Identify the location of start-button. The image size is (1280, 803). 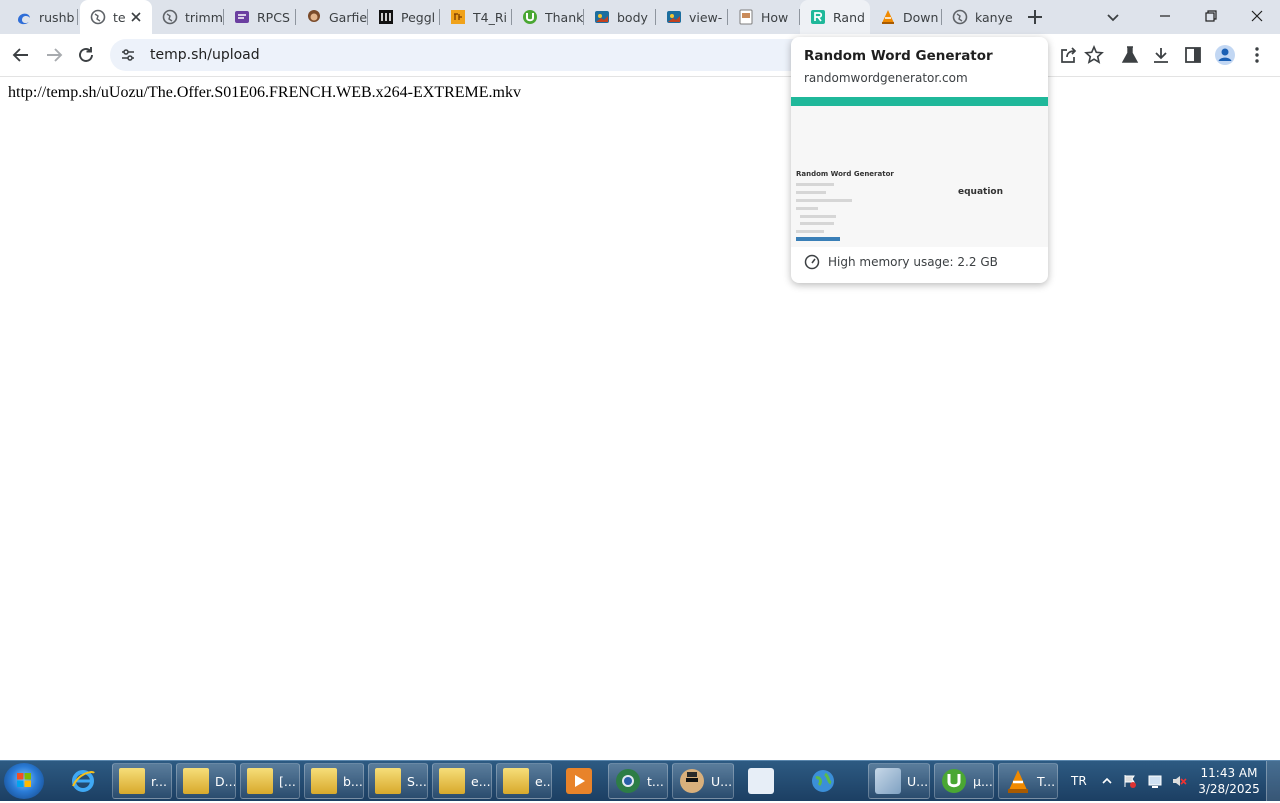
(24, 781).